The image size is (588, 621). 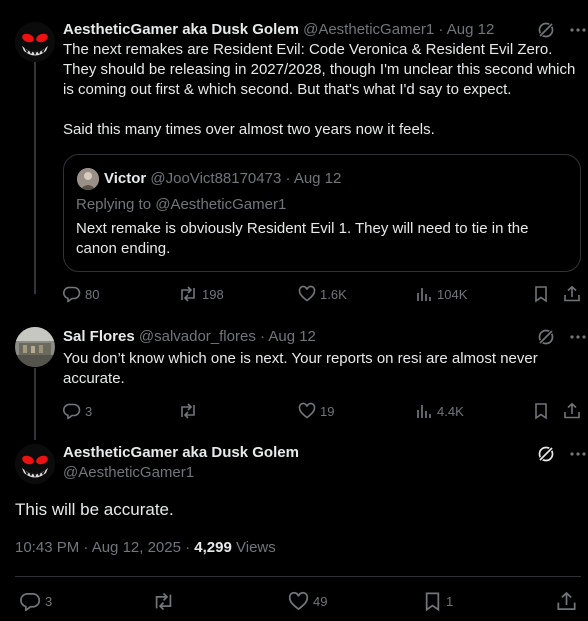 I want to click on bookmark-button: 1, so click(x=438, y=601).